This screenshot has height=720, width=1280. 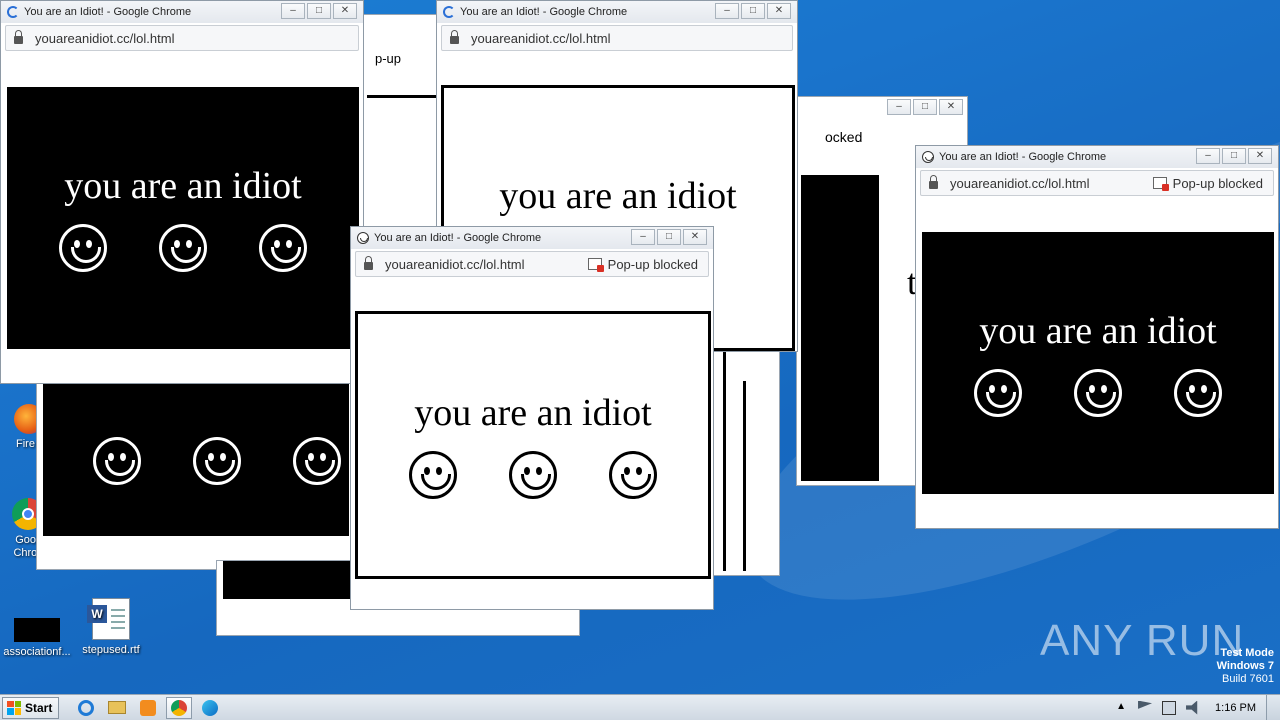 What do you see at coordinates (1169, 707) in the screenshot?
I see `network-icon` at bounding box center [1169, 707].